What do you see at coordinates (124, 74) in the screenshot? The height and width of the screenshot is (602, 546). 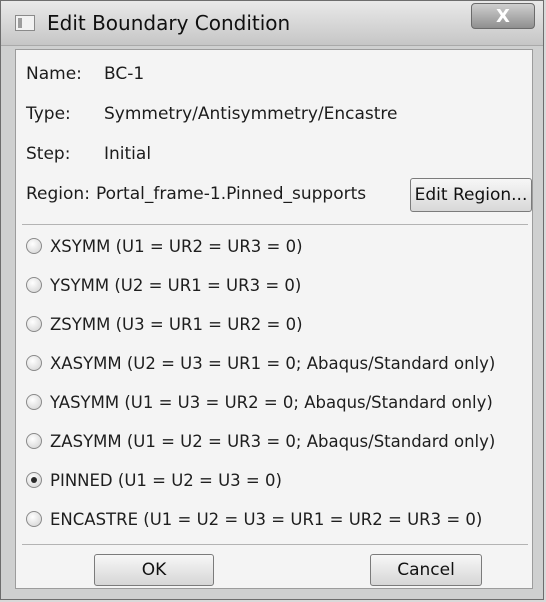 I see `name-value: BC-1` at bounding box center [124, 74].